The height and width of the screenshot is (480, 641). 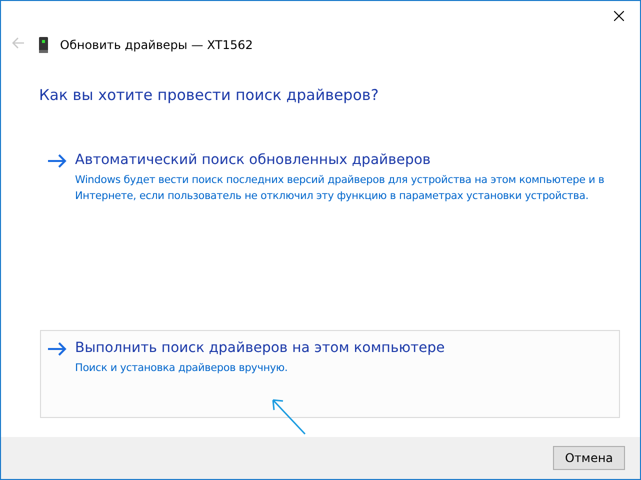 What do you see at coordinates (156, 45) in the screenshot?
I see `window-title: Обновить драйверы — XT1562` at bounding box center [156, 45].